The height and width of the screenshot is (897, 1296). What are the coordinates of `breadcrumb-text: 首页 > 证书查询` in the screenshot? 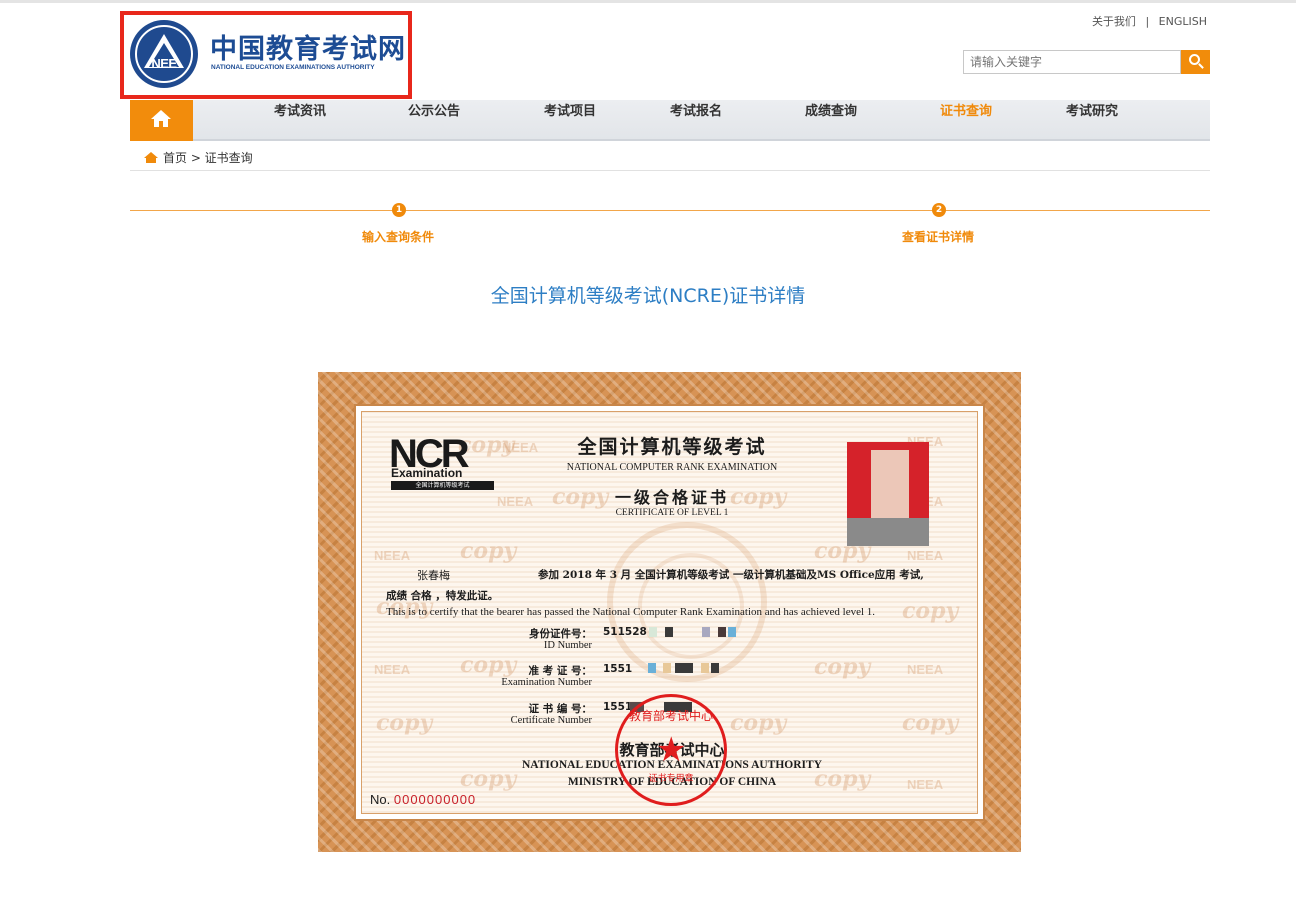 It's located at (208, 157).